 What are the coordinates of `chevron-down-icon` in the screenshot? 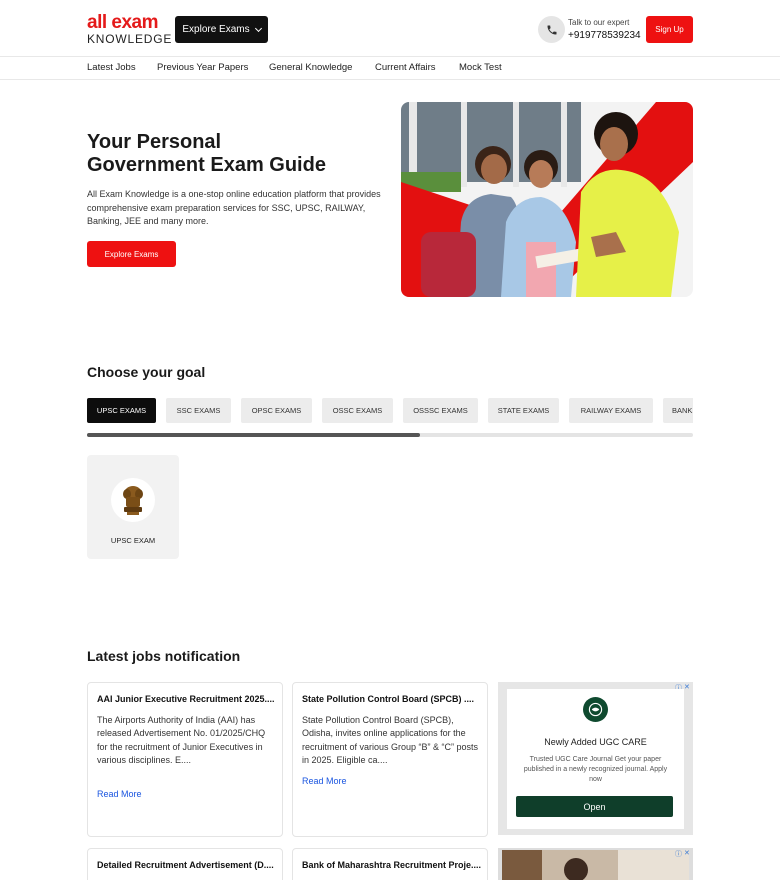 It's located at (258, 28).